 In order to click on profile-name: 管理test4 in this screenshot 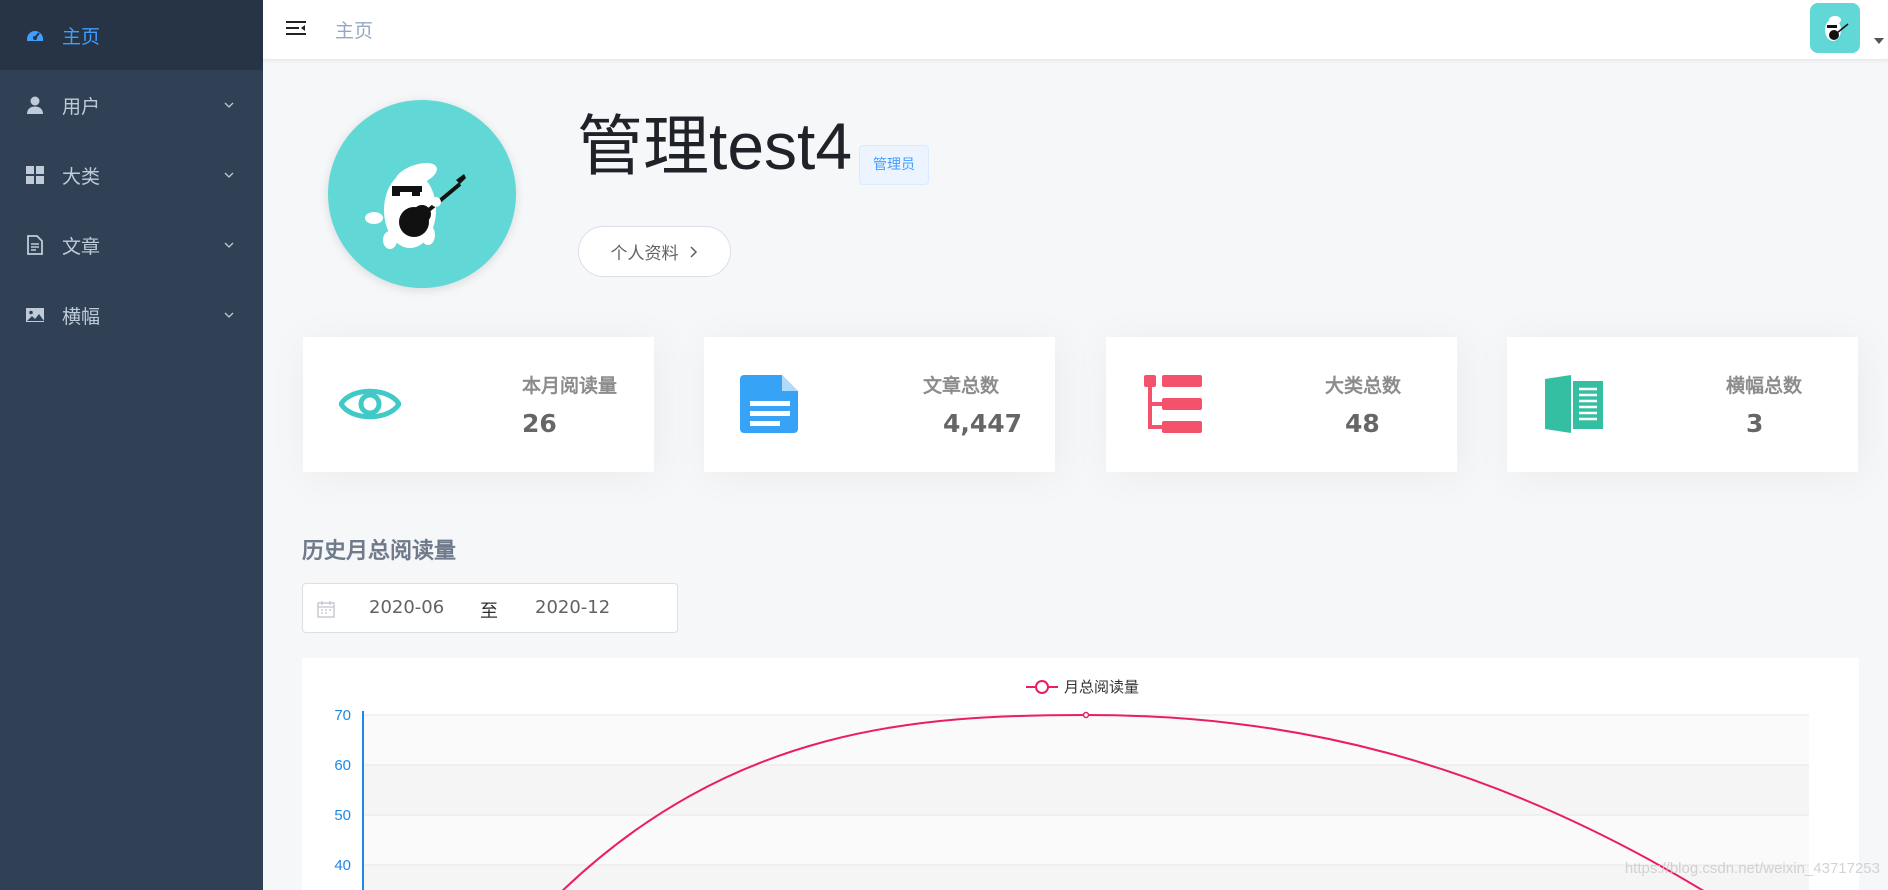, I will do `click(715, 146)`.